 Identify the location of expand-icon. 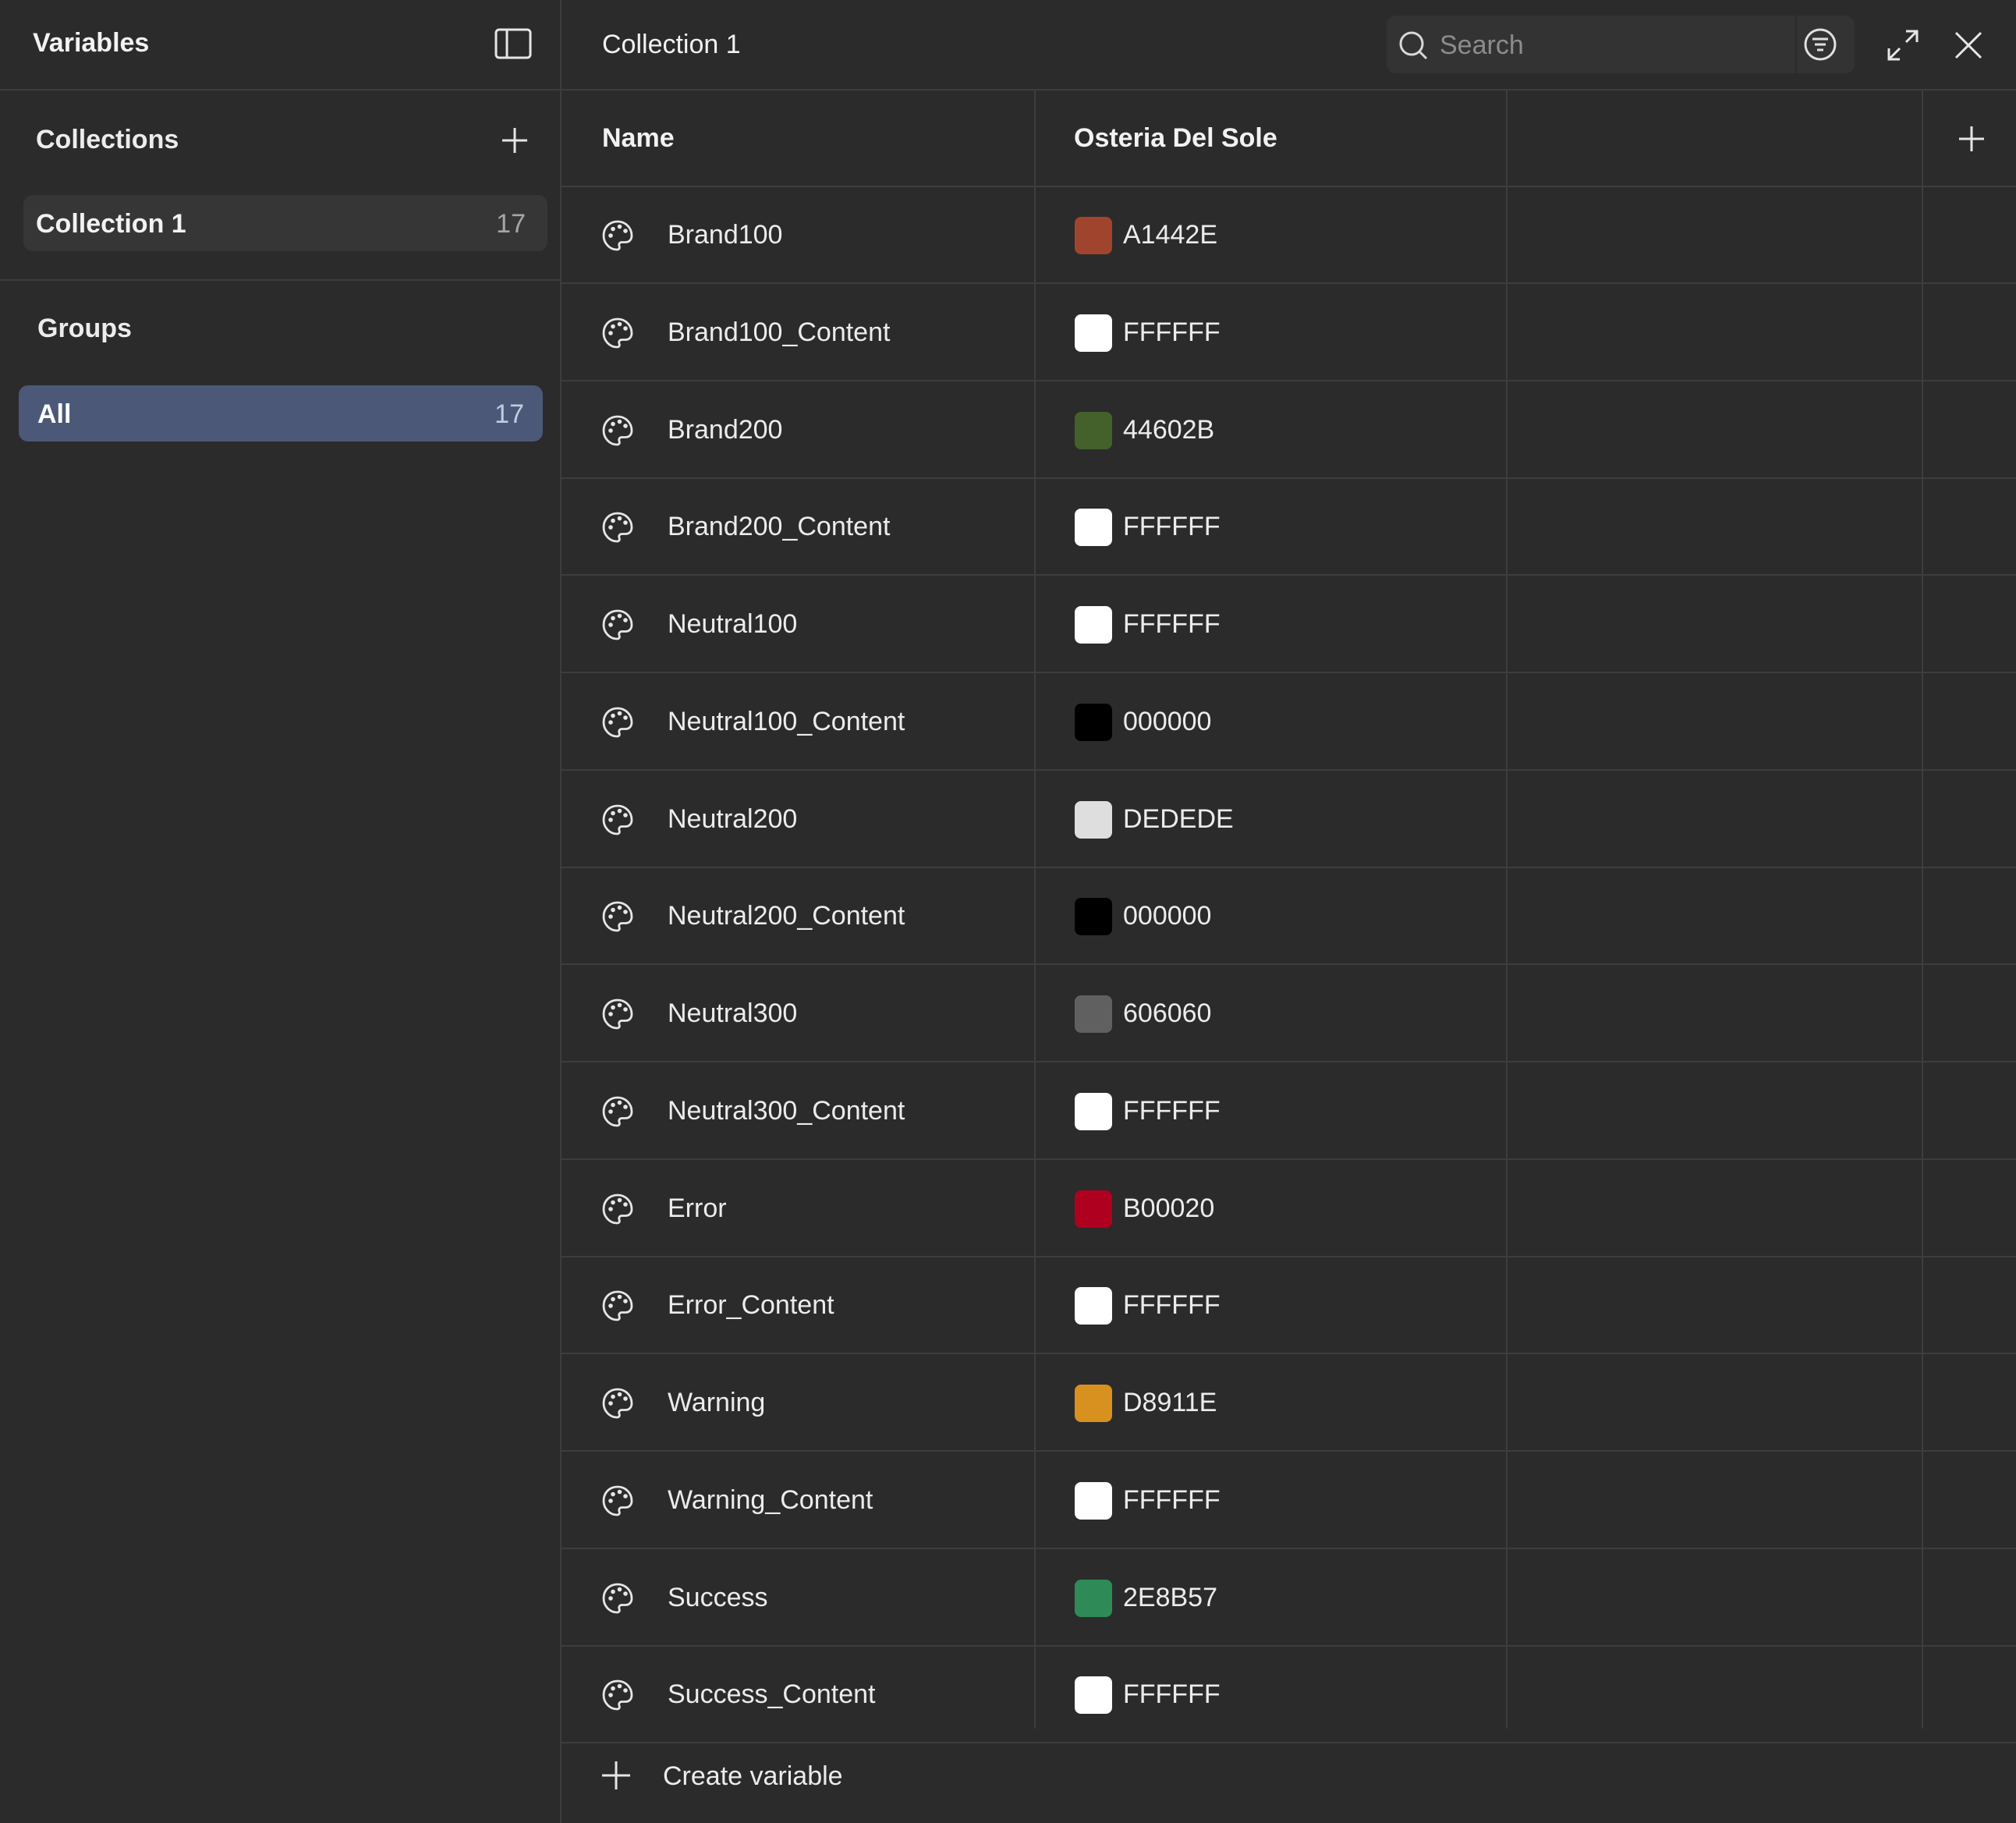
(1903, 45).